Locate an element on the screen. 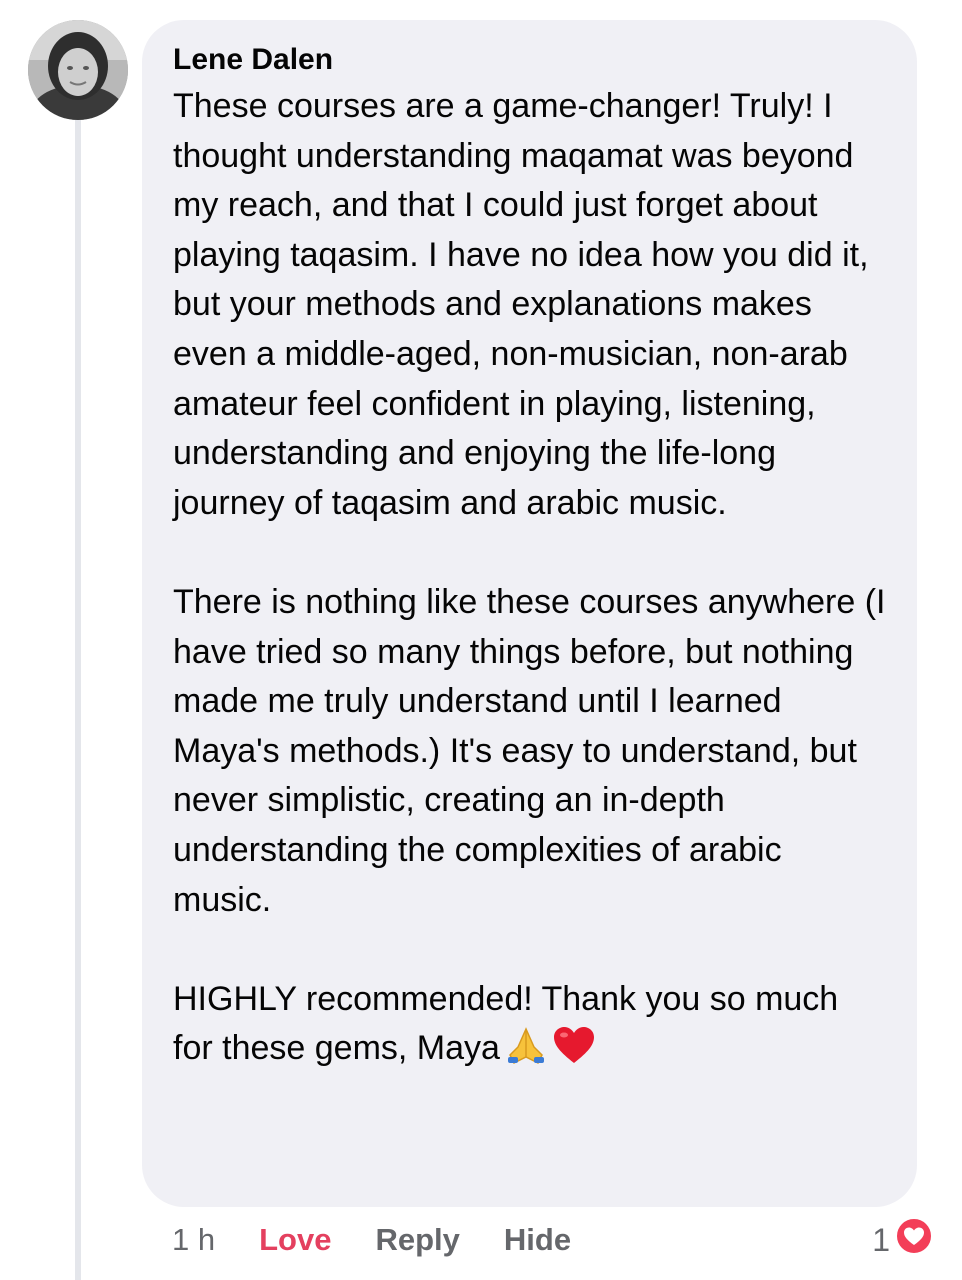  comment-author: Lene Dalen is located at coordinates (530, 60).